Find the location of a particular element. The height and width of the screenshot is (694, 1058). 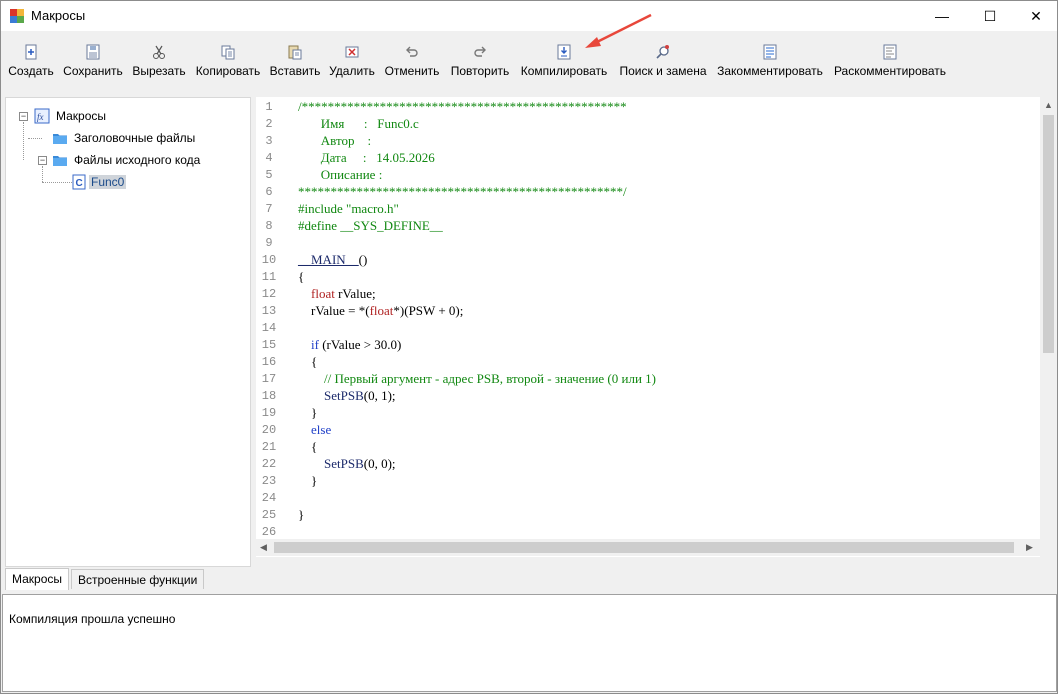

close-button: ✕ is located at coordinates (1035, 16).